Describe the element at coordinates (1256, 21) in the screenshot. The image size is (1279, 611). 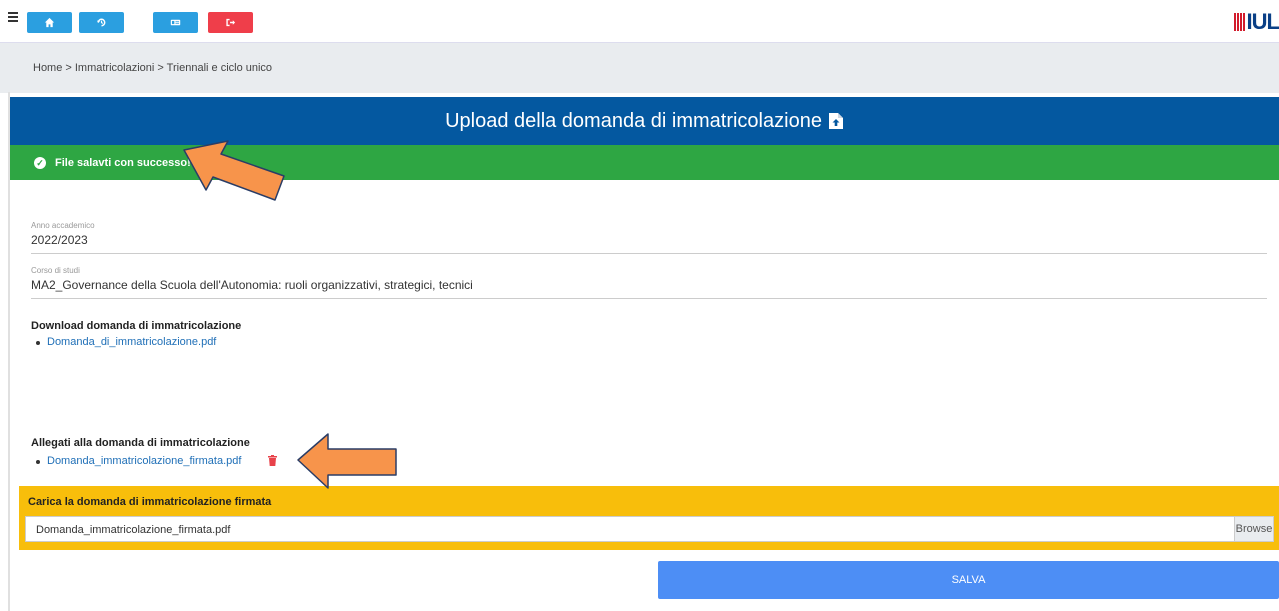
I see `logo: IUL` at that location.